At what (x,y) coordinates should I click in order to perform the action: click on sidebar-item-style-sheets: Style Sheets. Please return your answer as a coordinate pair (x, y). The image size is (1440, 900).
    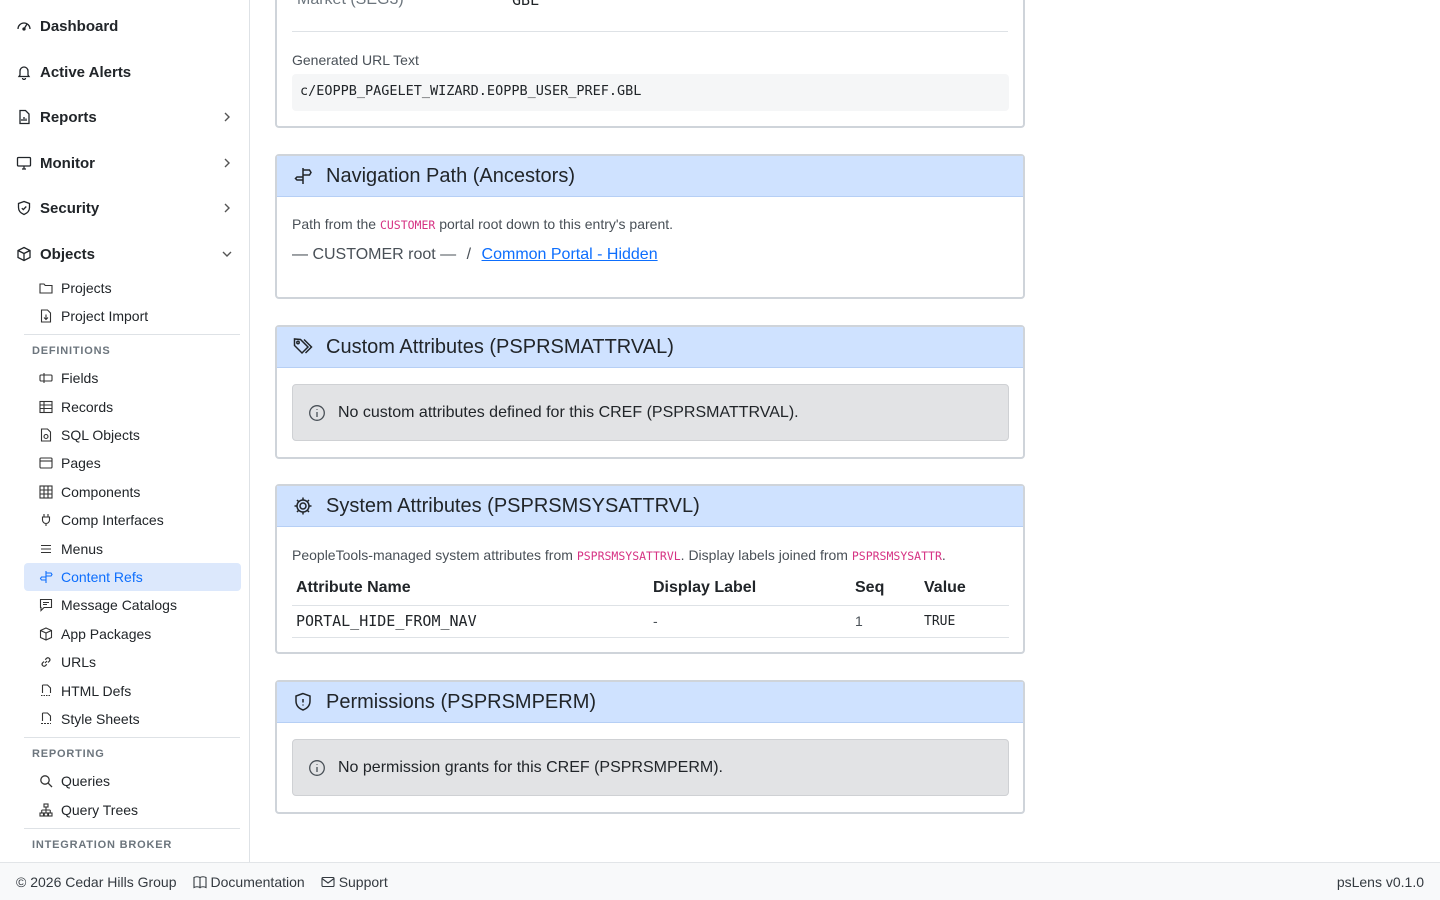
    Looking at the image, I should click on (132, 719).